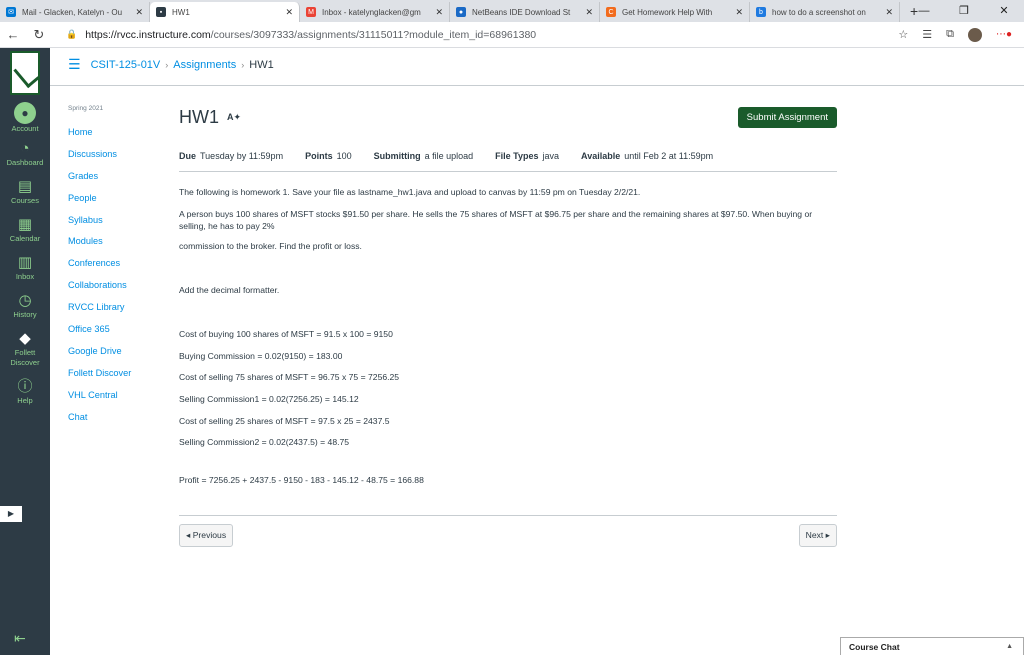  What do you see at coordinates (20, 638) in the screenshot?
I see `collapse-nav-icon: ⇤` at bounding box center [20, 638].